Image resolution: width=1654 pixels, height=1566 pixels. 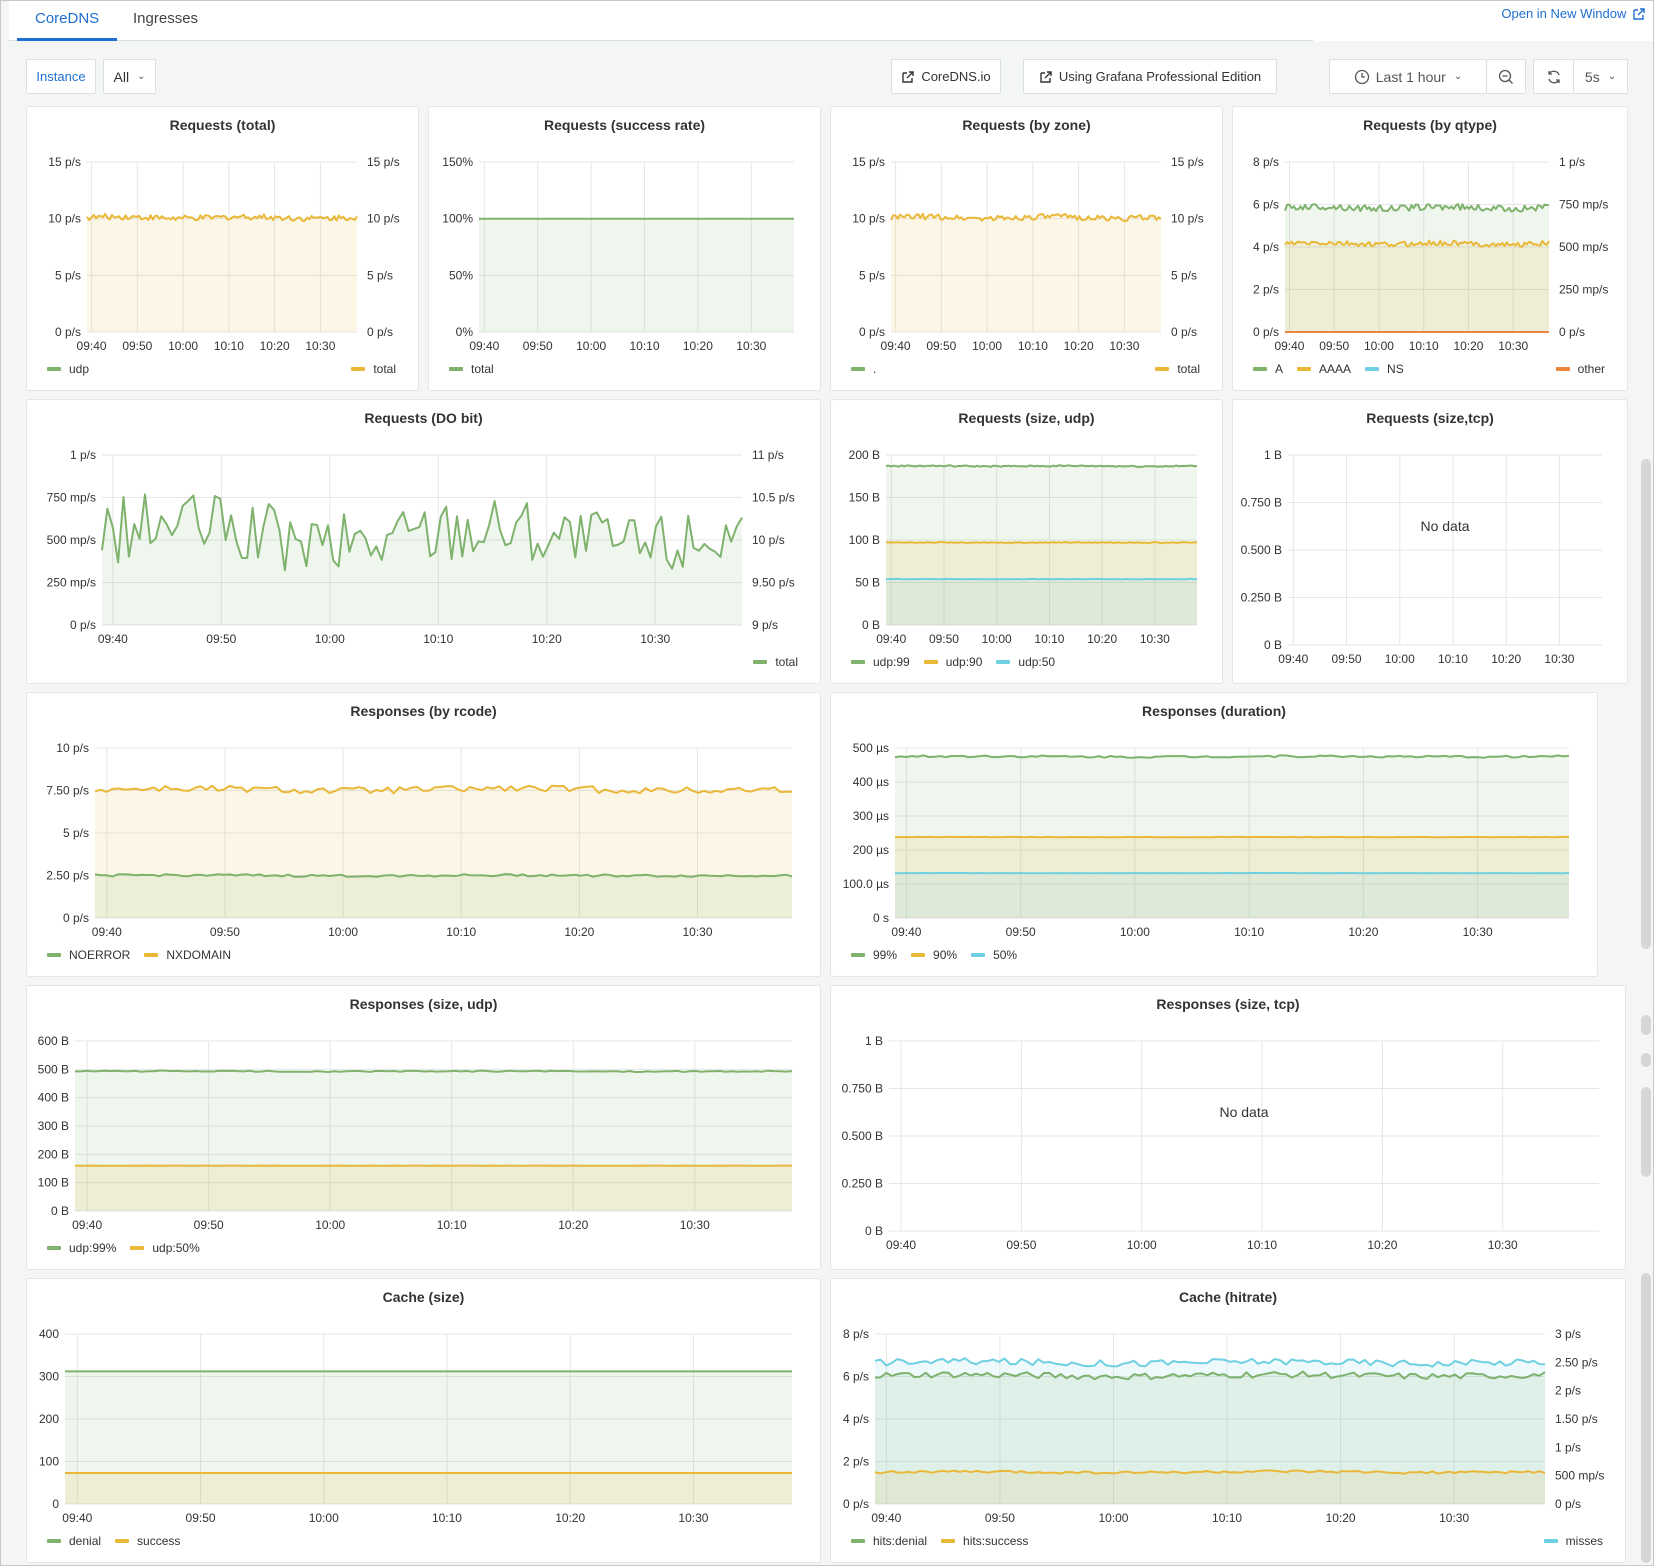 What do you see at coordinates (994, 955) in the screenshot?
I see `legend-item: 50%` at bounding box center [994, 955].